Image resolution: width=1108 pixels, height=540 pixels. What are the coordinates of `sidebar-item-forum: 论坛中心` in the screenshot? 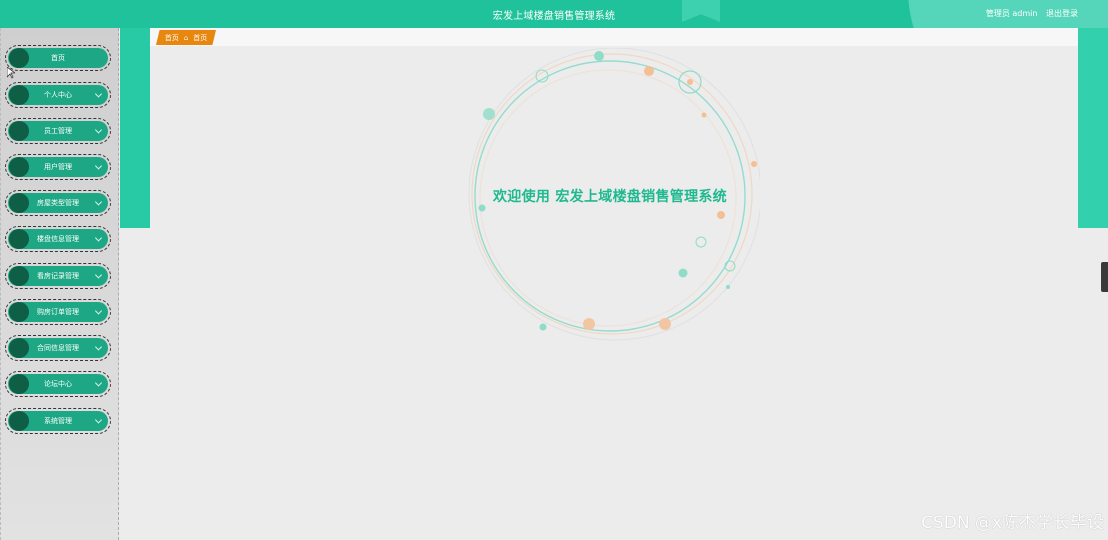 It's located at (58, 384).